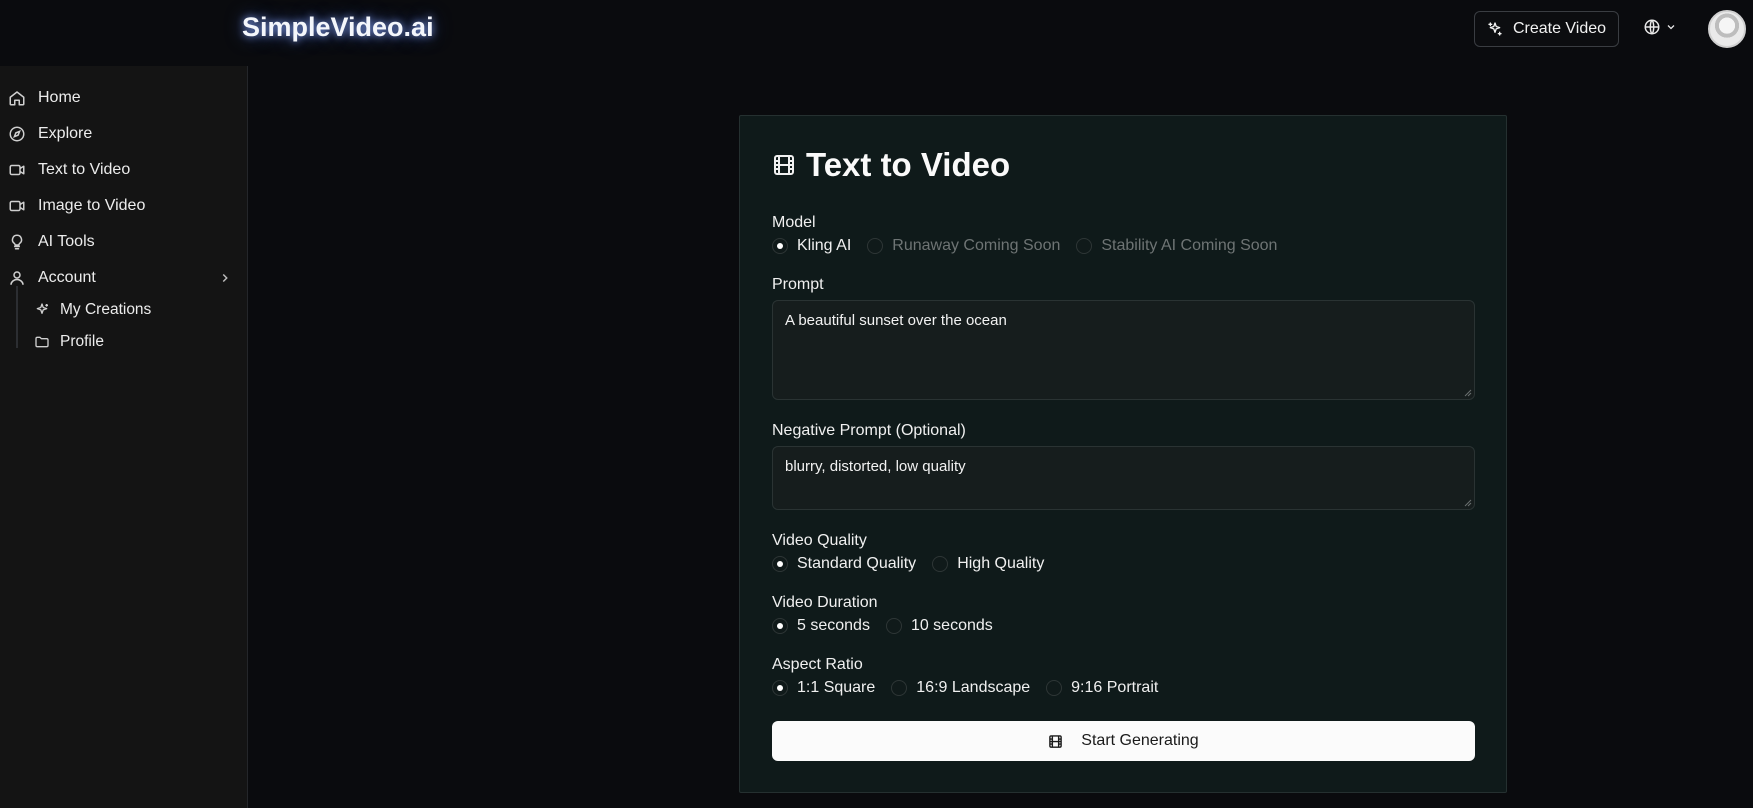 This screenshot has height=808, width=1753. I want to click on duration-option-10s: 10 seconds, so click(939, 626).